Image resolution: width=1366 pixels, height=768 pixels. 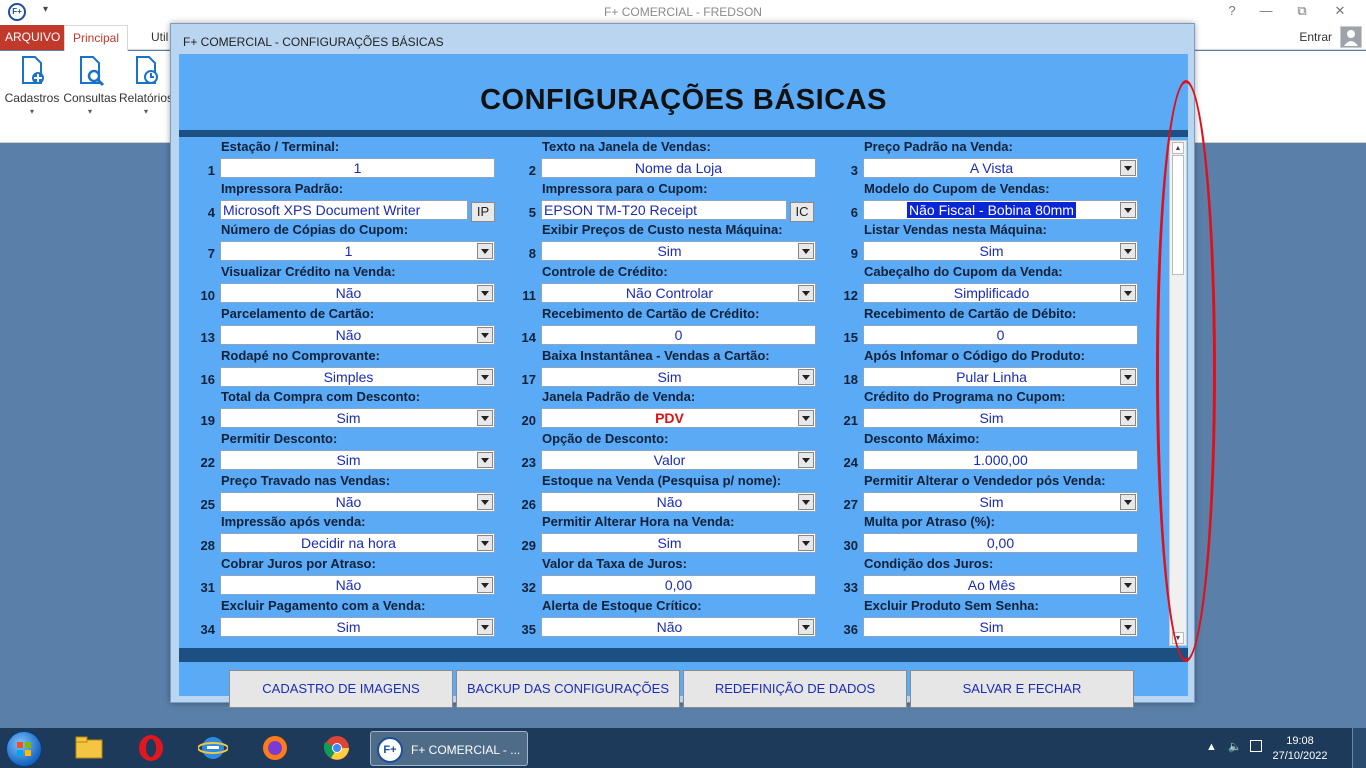 What do you see at coordinates (306, 480) in the screenshot?
I see `setting-label: Preço Travado nas Vendas:` at bounding box center [306, 480].